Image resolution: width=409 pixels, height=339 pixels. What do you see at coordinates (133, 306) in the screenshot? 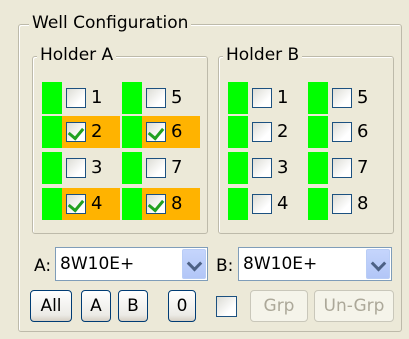
I see `select-b-button: B` at bounding box center [133, 306].